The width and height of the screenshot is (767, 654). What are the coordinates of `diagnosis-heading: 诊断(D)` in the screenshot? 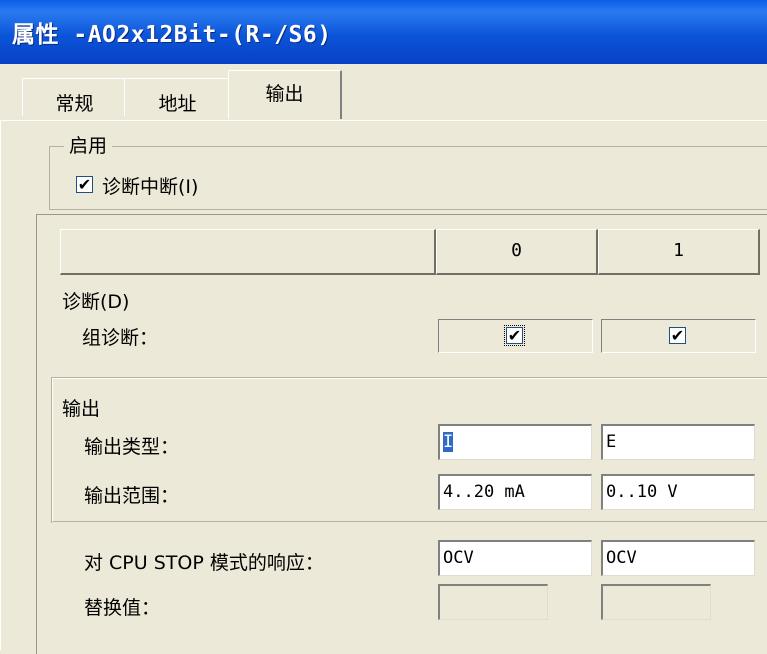 It's located at (96, 302).